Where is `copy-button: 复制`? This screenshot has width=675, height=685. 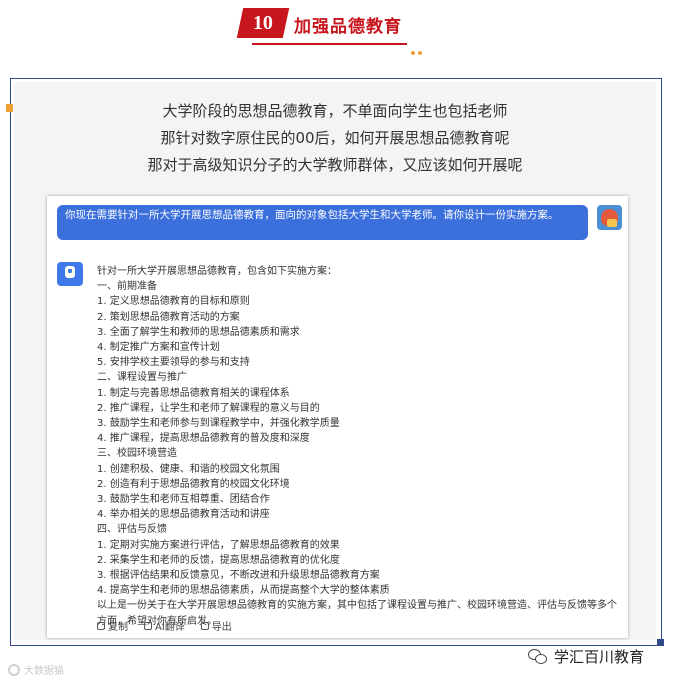
copy-button: 复制 is located at coordinates (112, 625).